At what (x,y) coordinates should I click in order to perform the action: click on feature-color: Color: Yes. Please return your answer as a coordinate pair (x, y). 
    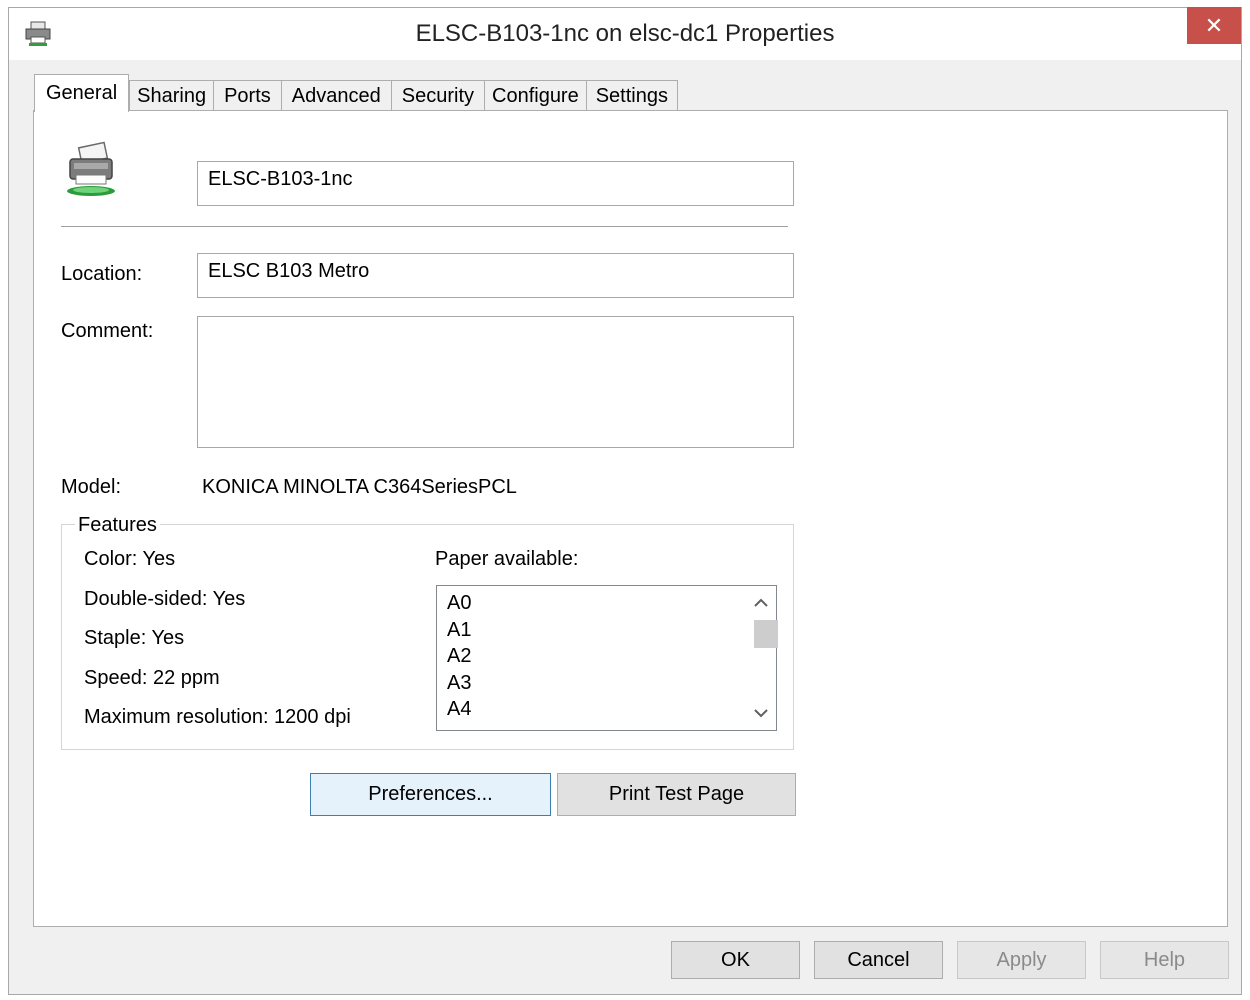
    Looking at the image, I should click on (130, 559).